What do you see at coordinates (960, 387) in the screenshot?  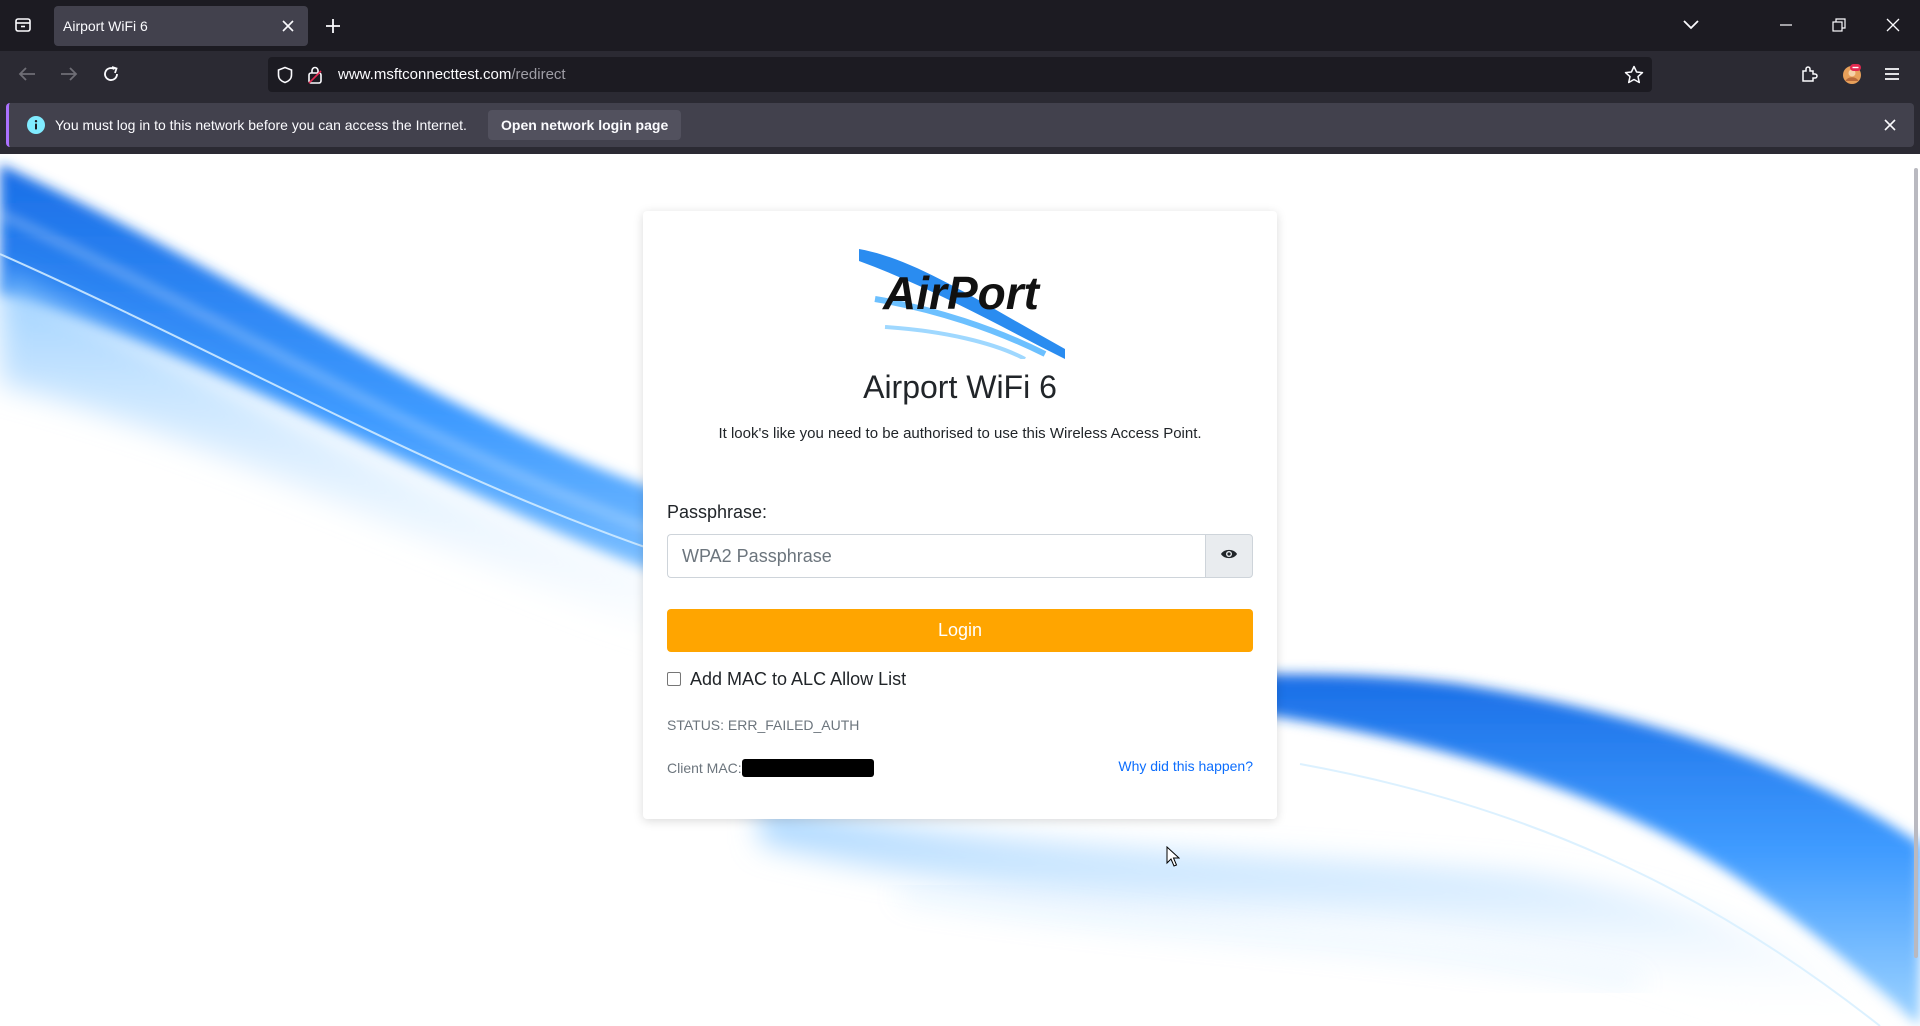 I see `page-title: Airport WiFi 6` at bounding box center [960, 387].